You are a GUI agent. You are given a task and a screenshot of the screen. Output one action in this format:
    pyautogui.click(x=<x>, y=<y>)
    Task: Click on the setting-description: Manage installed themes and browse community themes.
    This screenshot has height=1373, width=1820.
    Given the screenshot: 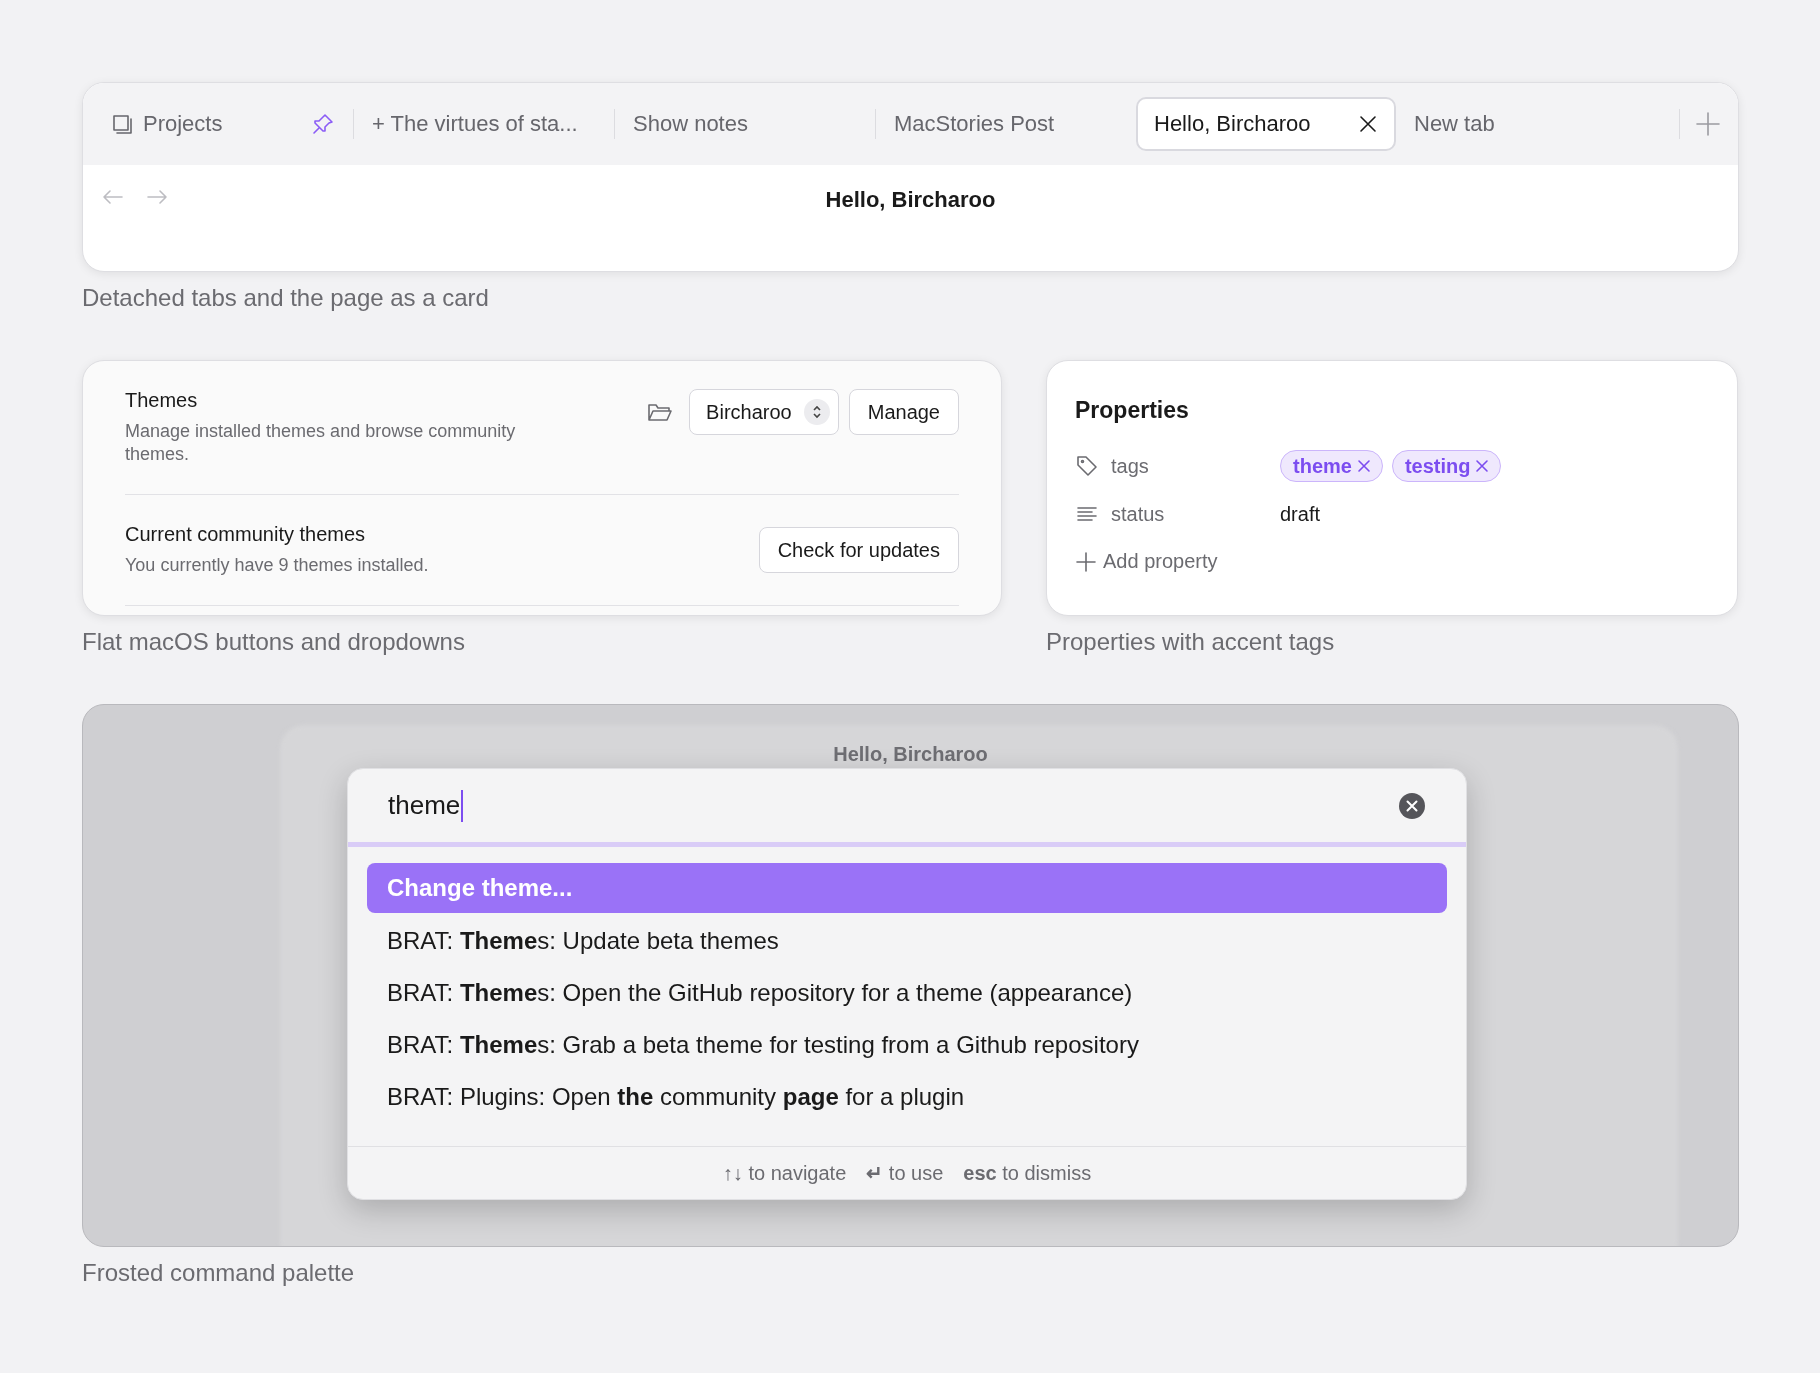 What is the action you would take?
    pyautogui.click(x=321, y=443)
    